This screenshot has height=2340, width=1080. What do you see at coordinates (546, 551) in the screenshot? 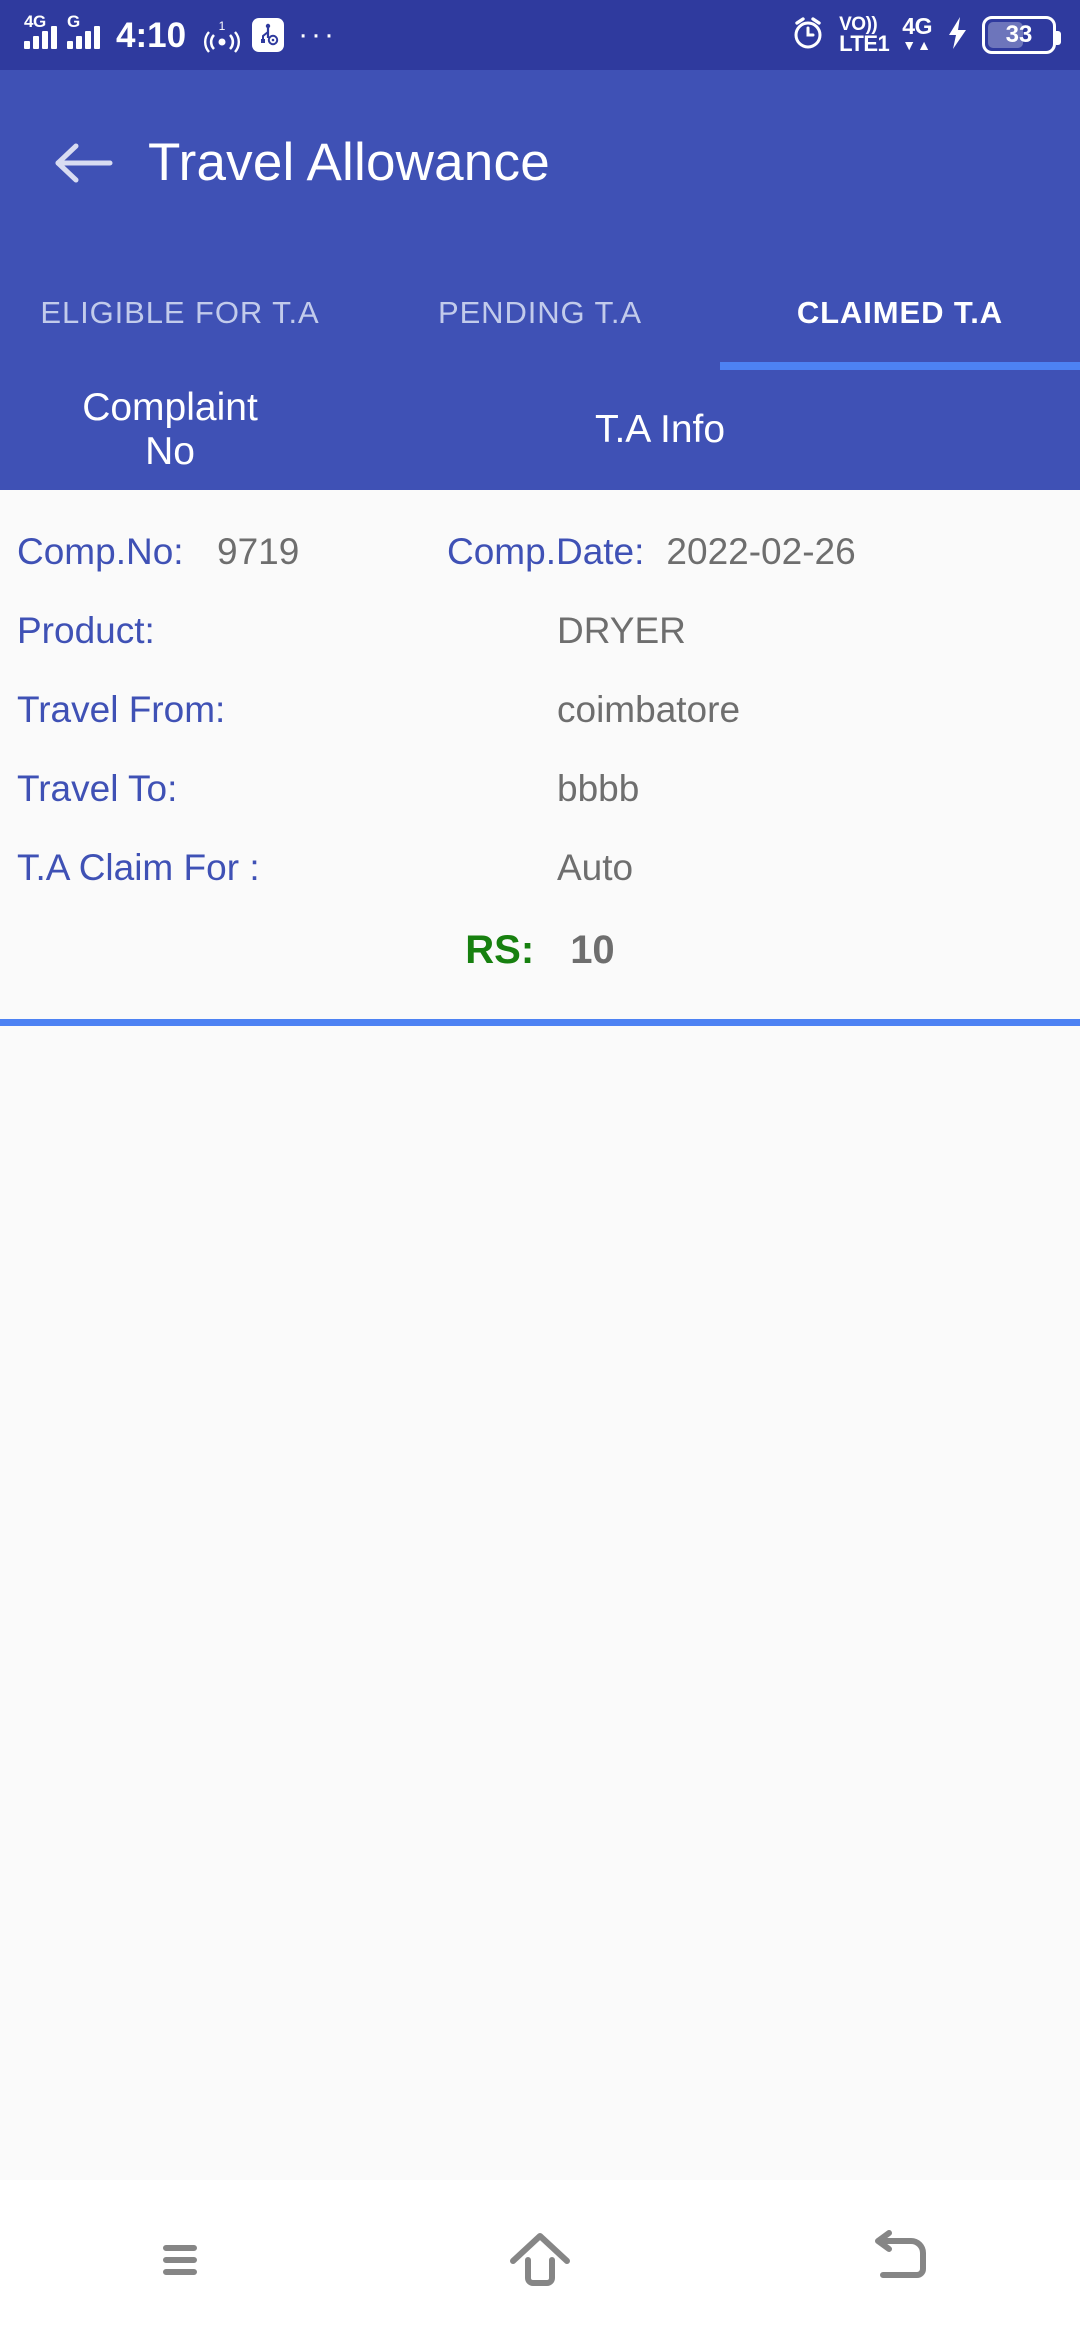
I see `comp-date-label: Comp.Date:` at bounding box center [546, 551].